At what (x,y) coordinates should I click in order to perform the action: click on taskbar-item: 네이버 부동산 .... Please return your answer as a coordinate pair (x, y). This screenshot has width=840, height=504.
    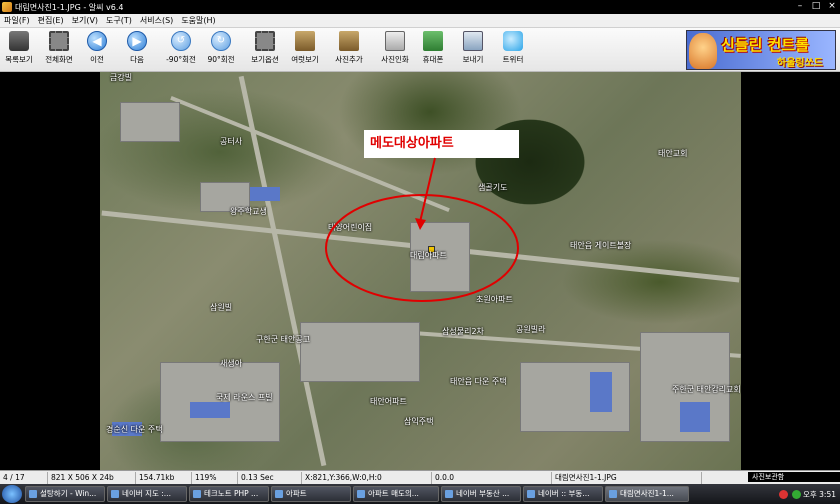
    Looking at the image, I should click on (481, 494).